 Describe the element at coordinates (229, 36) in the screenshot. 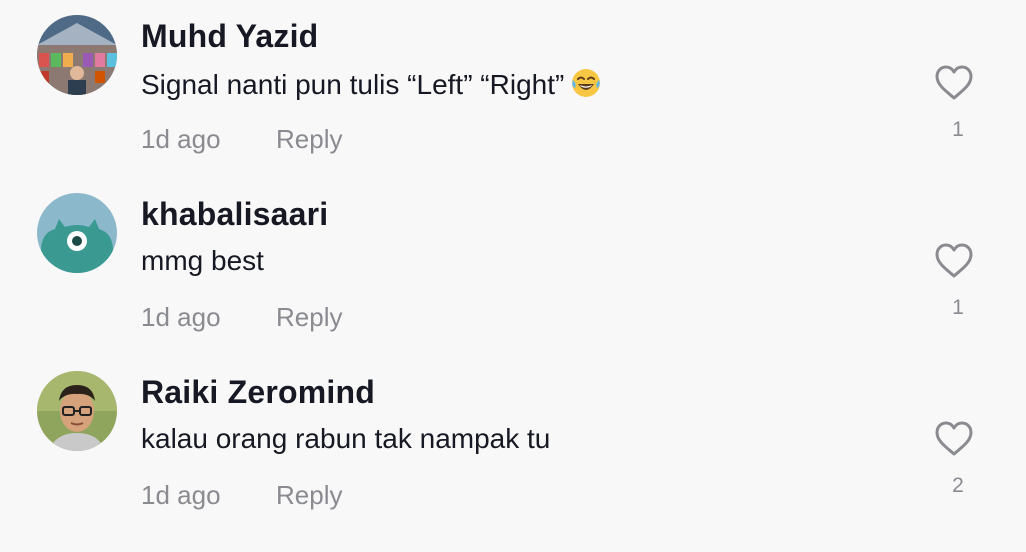

I see `comment-username: Muhd Yazid` at that location.